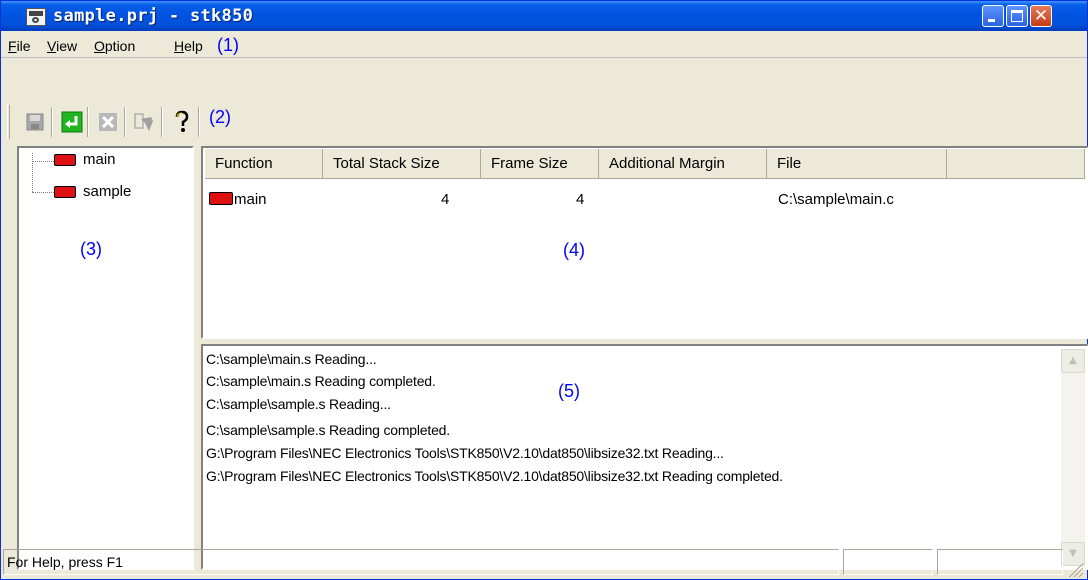 This screenshot has height=580, width=1088. What do you see at coordinates (264, 164) in the screenshot?
I see `column-header-function: Function` at bounding box center [264, 164].